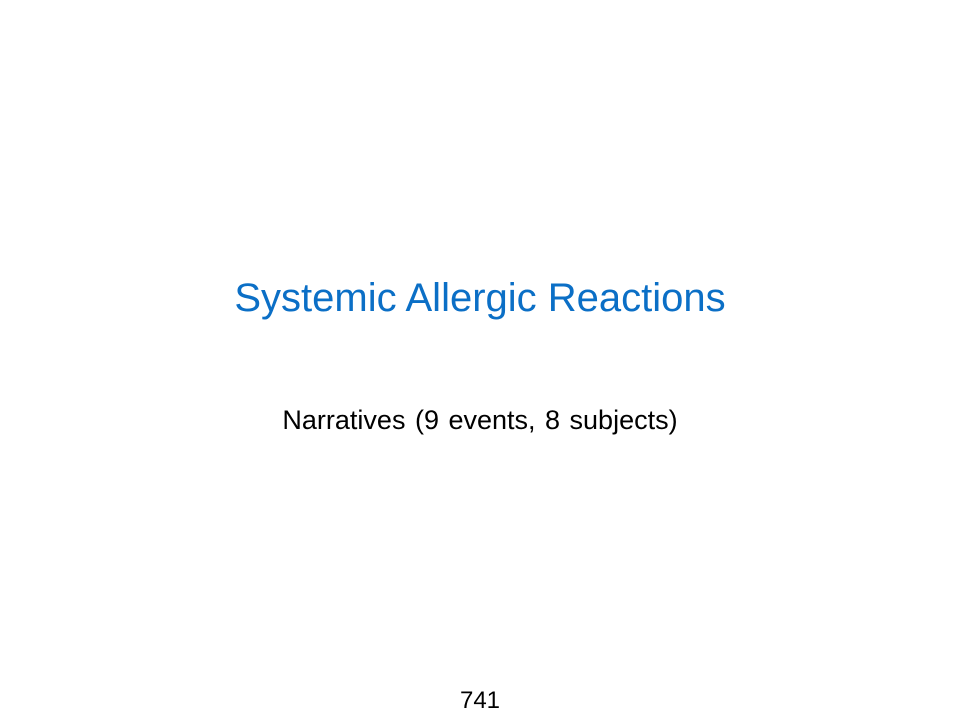  I want to click on slide-subtitle: Narratives (9 events, 8 subjects), so click(480, 420).